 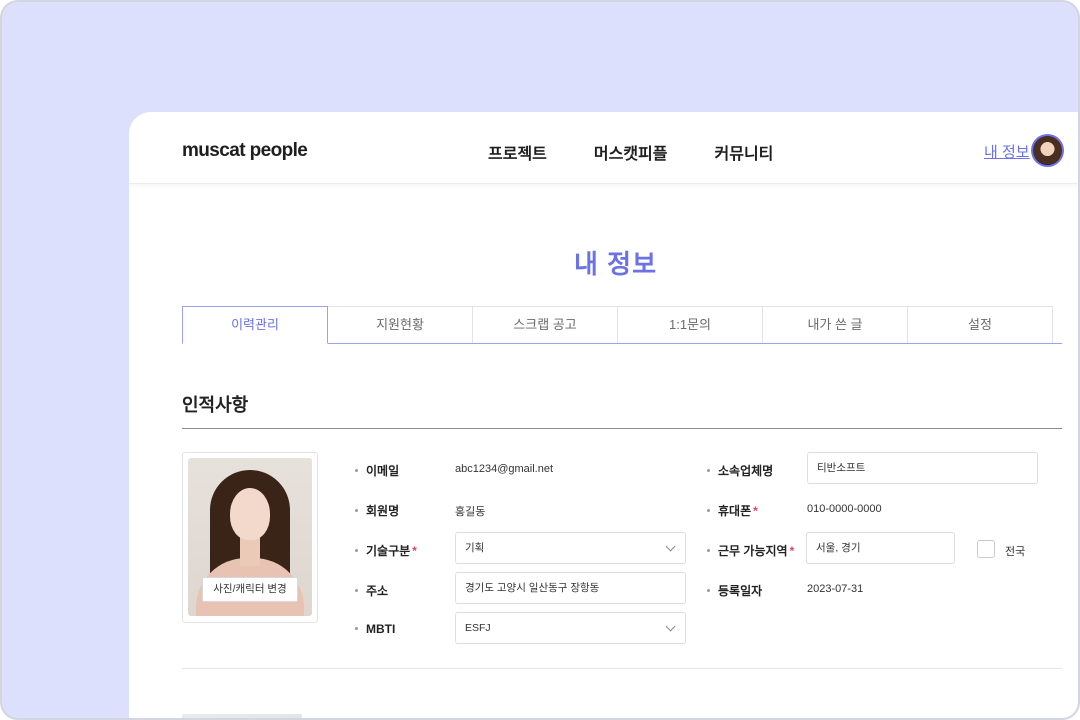 What do you see at coordinates (750, 550) in the screenshot?
I see `region-label: 근무 가능지역 *` at bounding box center [750, 550].